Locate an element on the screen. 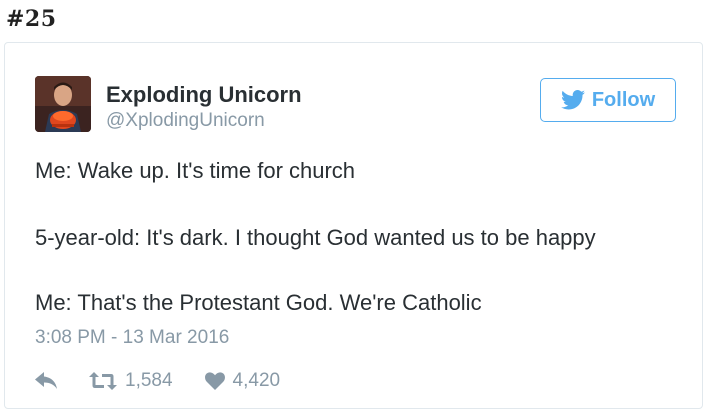  retweet-button: 1,584 is located at coordinates (131, 381).